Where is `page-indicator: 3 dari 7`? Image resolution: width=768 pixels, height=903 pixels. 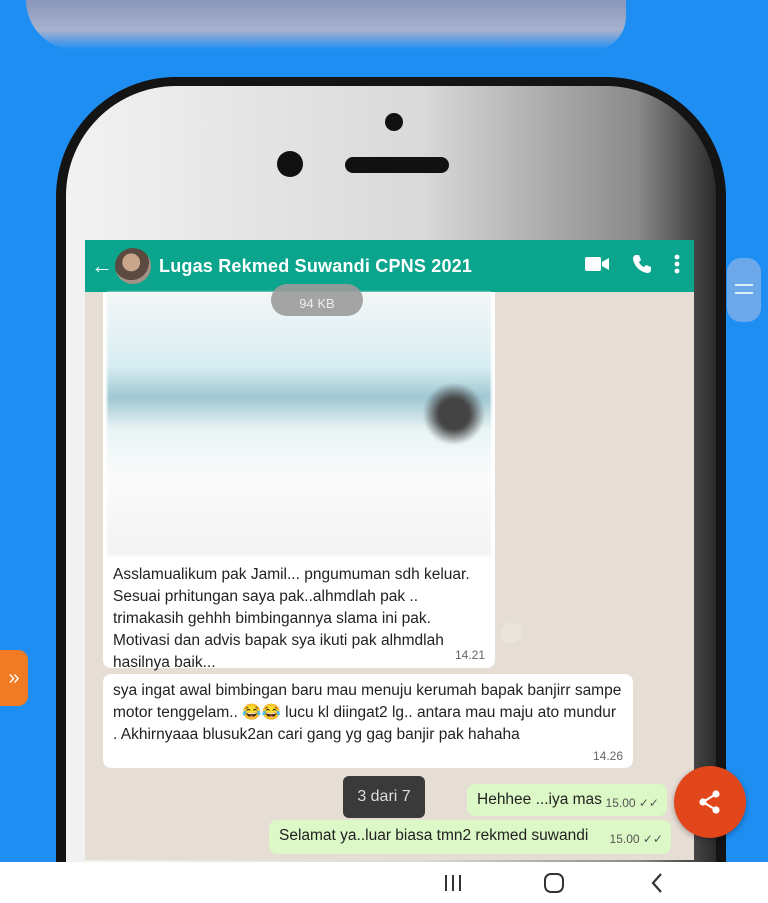
page-indicator: 3 dari 7 is located at coordinates (384, 797).